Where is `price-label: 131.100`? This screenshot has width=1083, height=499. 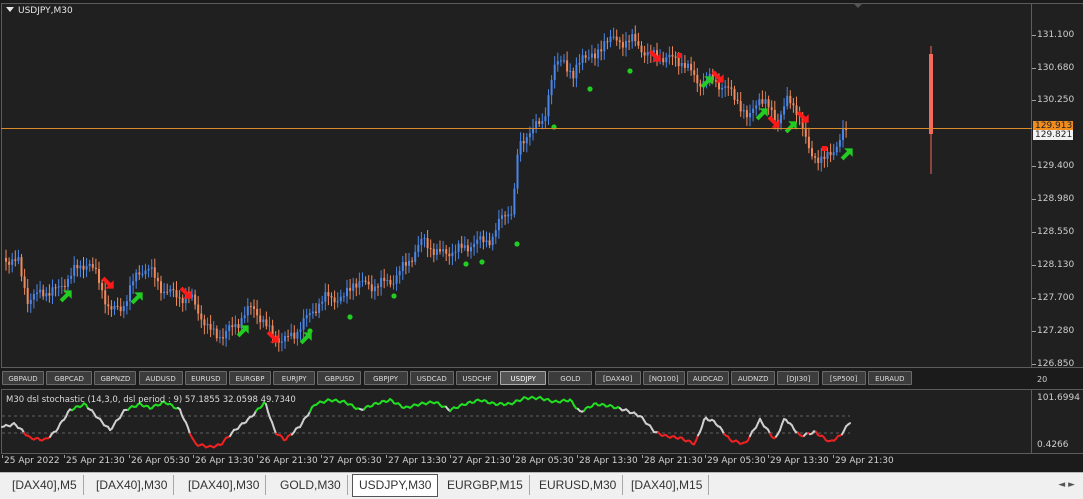 price-label: 131.100 is located at coordinates (1055, 35).